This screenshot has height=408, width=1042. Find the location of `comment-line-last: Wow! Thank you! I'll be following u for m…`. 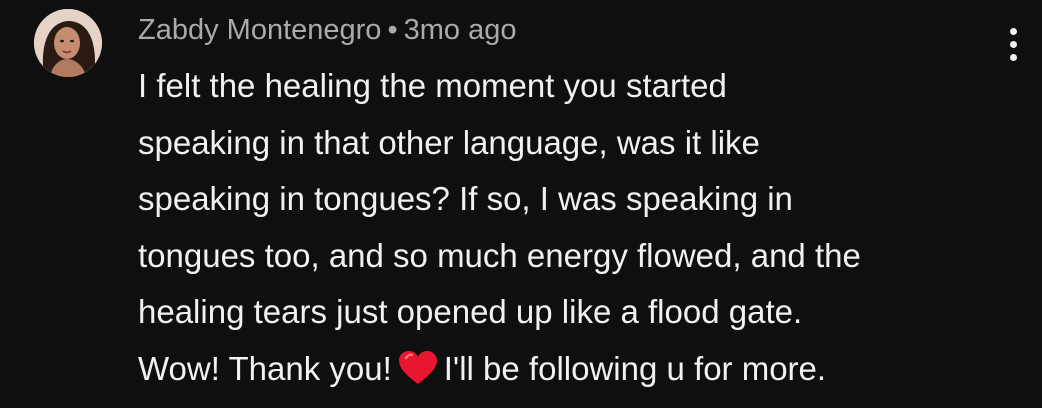

comment-line-last: Wow! Thank you! I'll be following u for m… is located at coordinates (568, 372).